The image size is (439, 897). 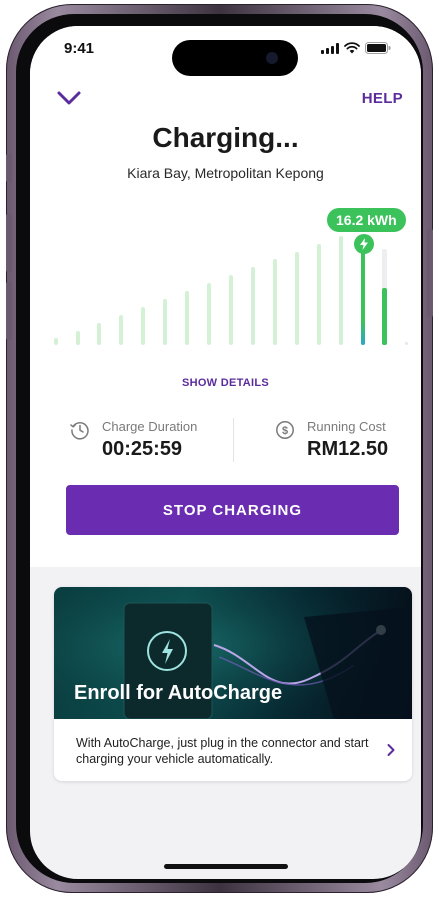 I want to click on home-indicator, so click(x=226, y=866).